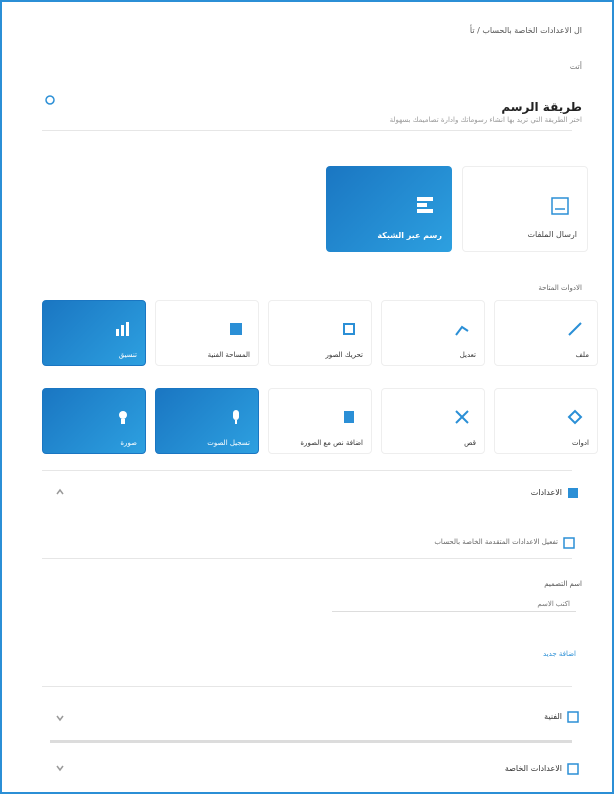 The height and width of the screenshot is (794, 614). What do you see at coordinates (575, 329) in the screenshot?
I see `pencil-icon` at bounding box center [575, 329].